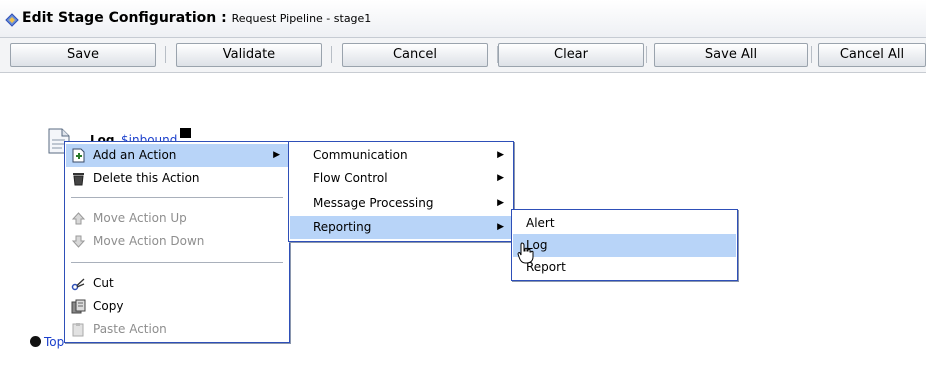 The height and width of the screenshot is (367, 926). I want to click on menu-item-move-up: Move Action Up, so click(177, 218).